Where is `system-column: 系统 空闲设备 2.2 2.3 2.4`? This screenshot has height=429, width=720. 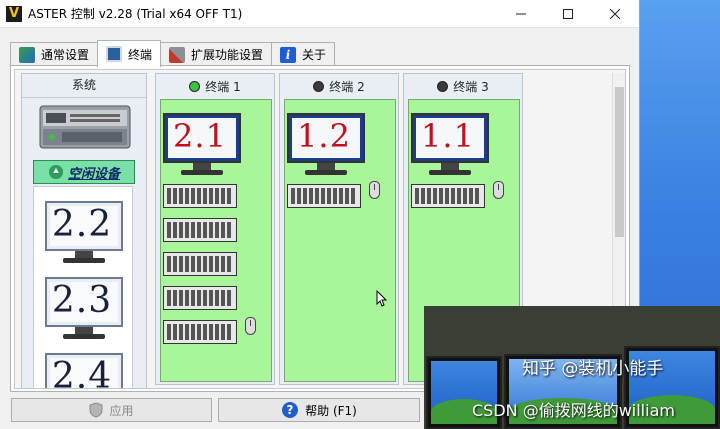
system-column: 系统 空闲设备 2.2 2.3 2.4 is located at coordinates (84, 231).